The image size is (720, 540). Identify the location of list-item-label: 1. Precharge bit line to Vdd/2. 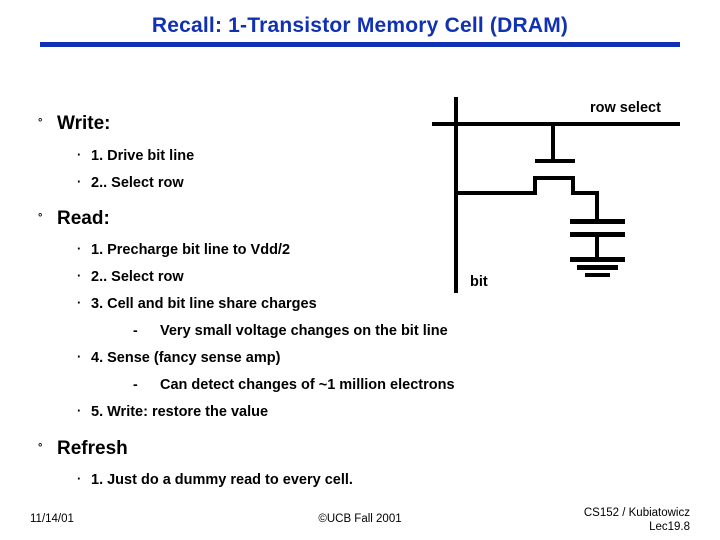
(191, 250).